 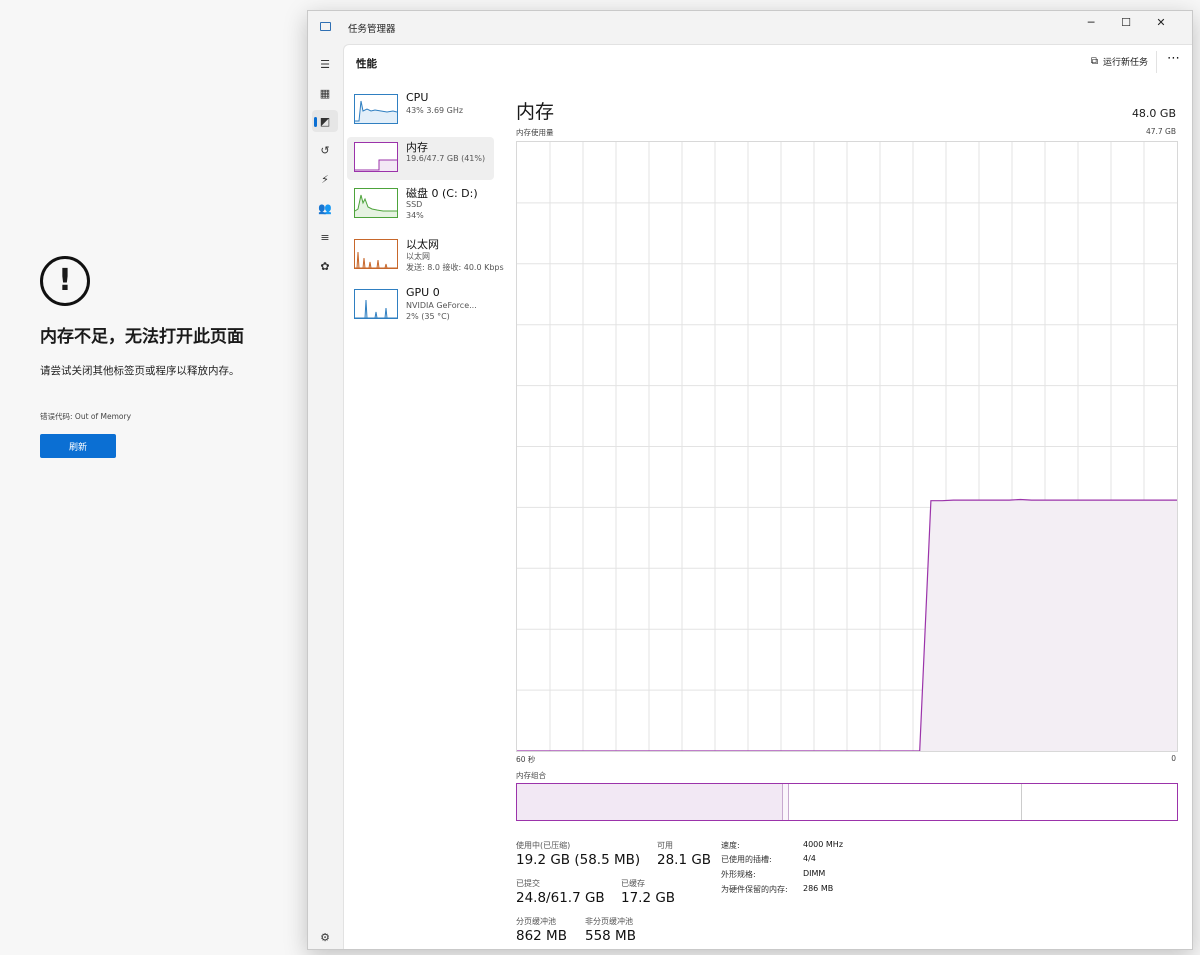 I want to click on disk-sparkline, so click(x=376, y=205).